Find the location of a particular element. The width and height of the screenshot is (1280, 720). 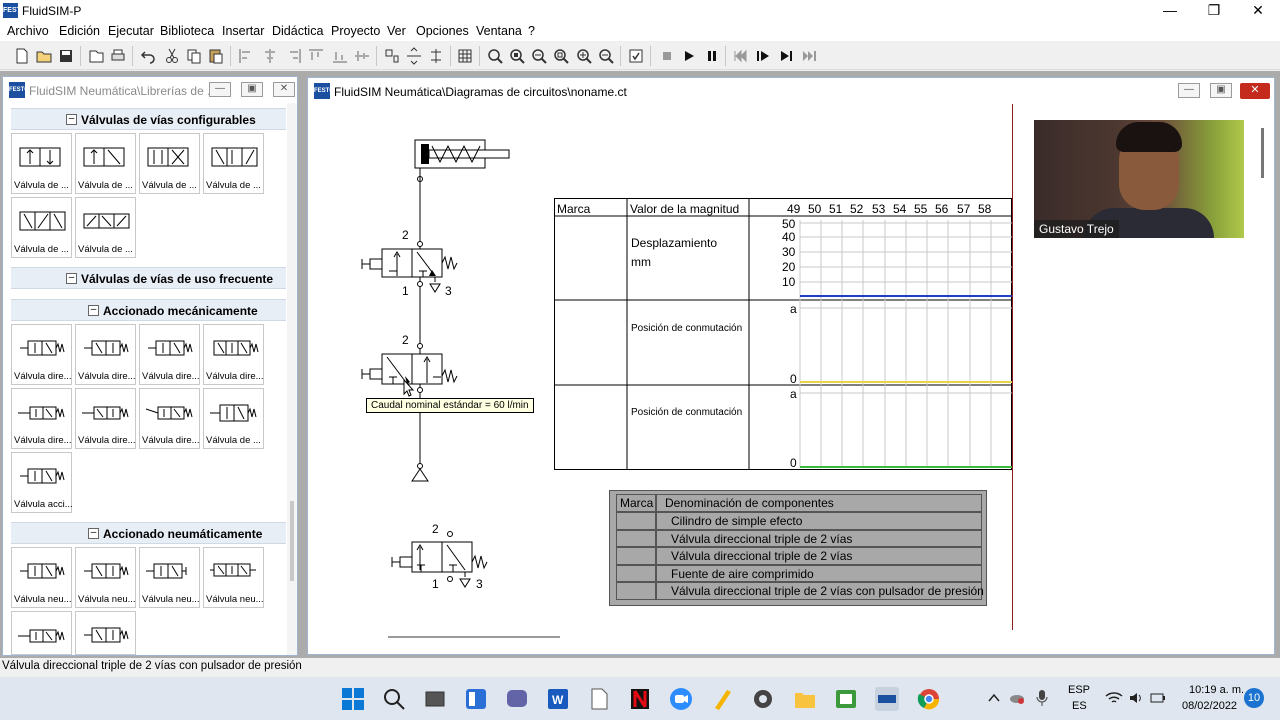

battery-icon is located at coordinates (1158, 698).